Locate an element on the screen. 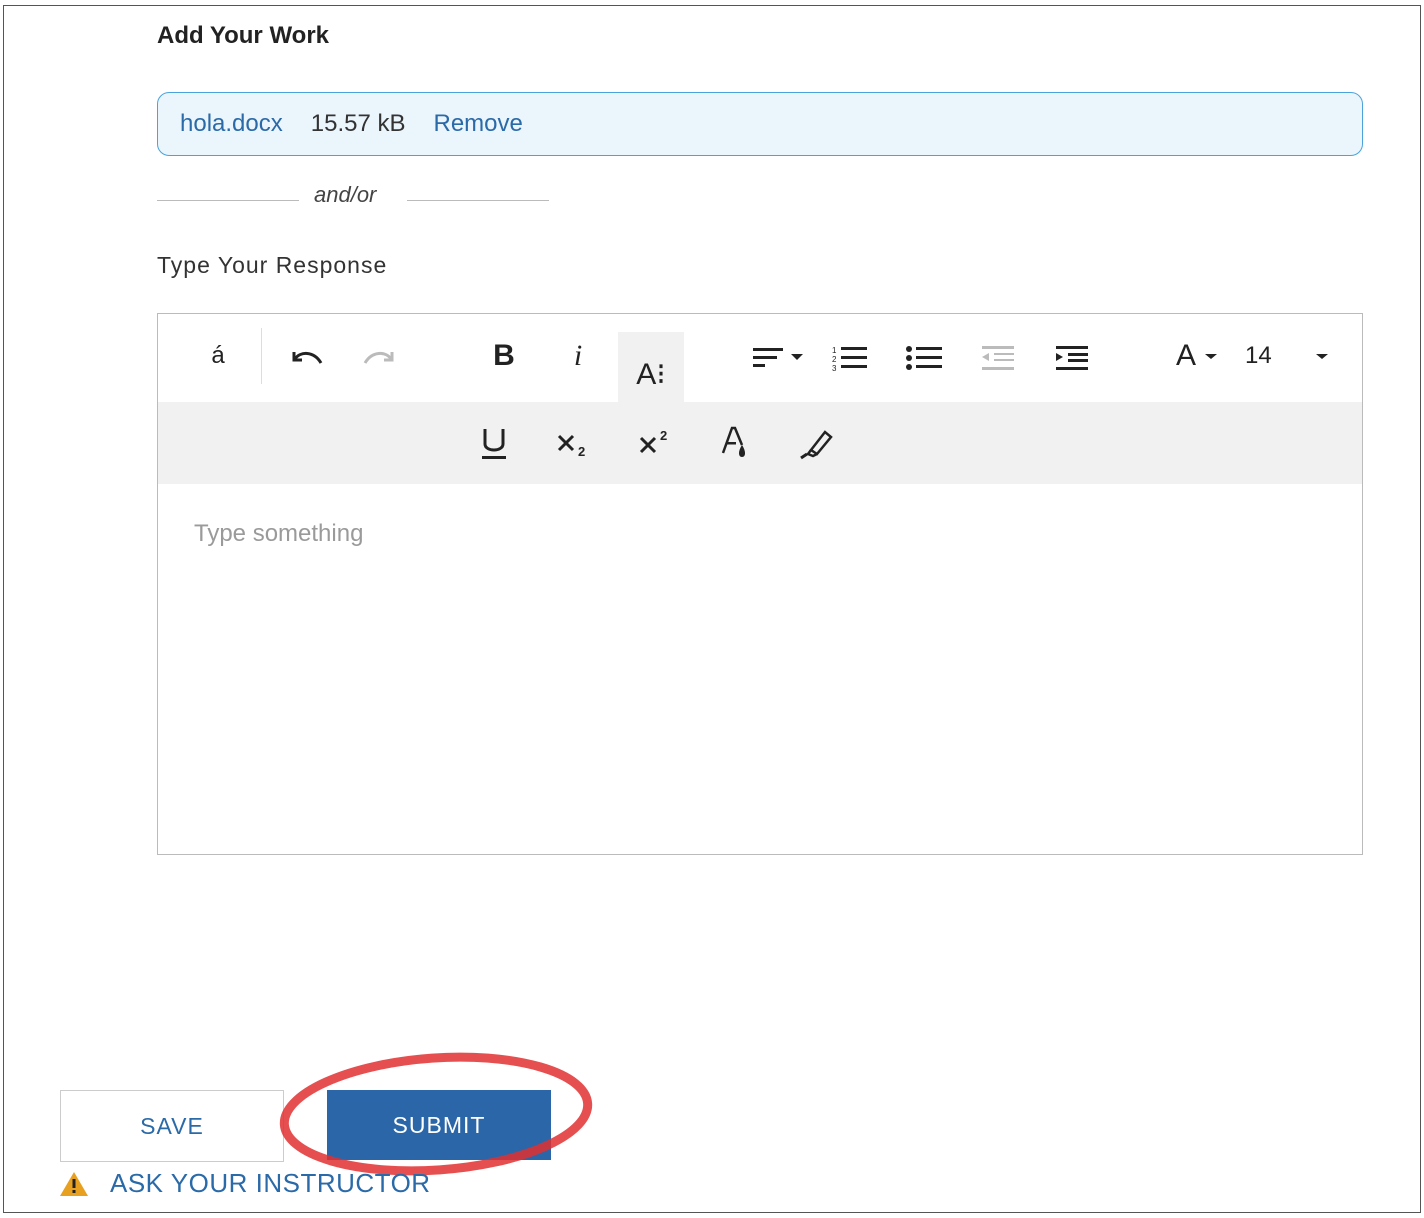 This screenshot has height=1218, width=1424. align-left-icon is located at coordinates (778, 357).